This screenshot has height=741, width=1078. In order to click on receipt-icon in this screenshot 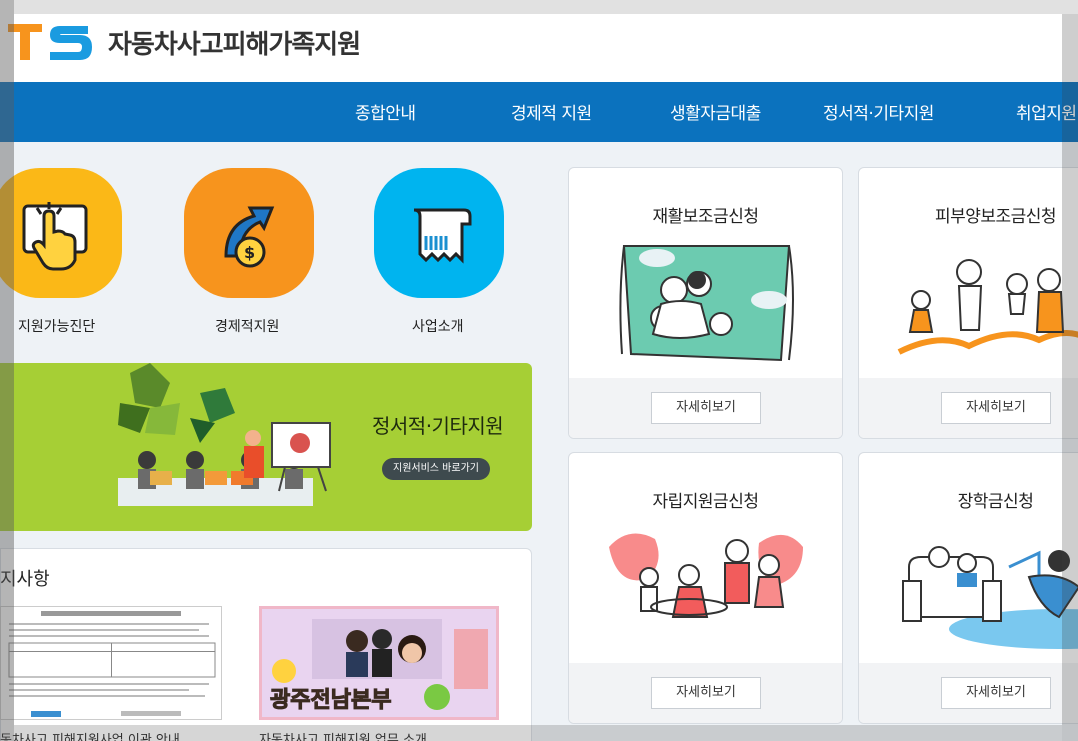, I will do `click(442, 236)`.